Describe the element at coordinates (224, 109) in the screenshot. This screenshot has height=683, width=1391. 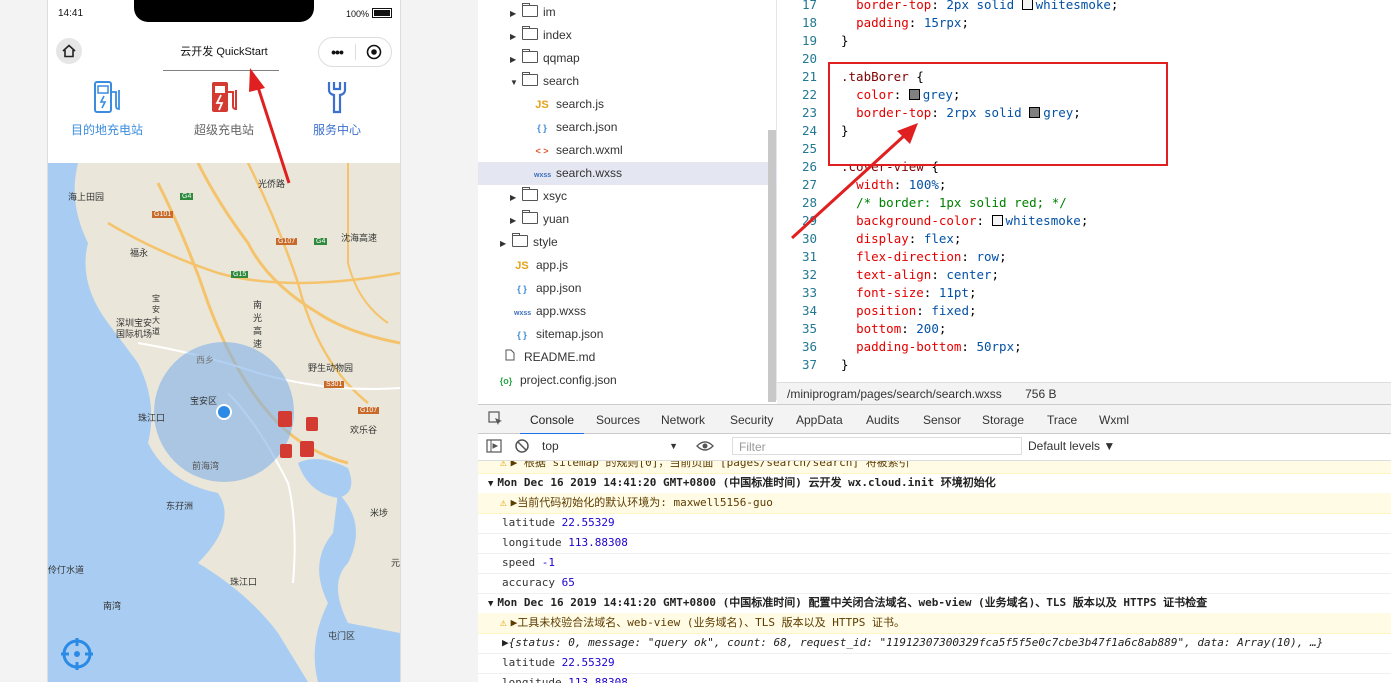
I see `tab-super-charging: 超级充电站` at that location.